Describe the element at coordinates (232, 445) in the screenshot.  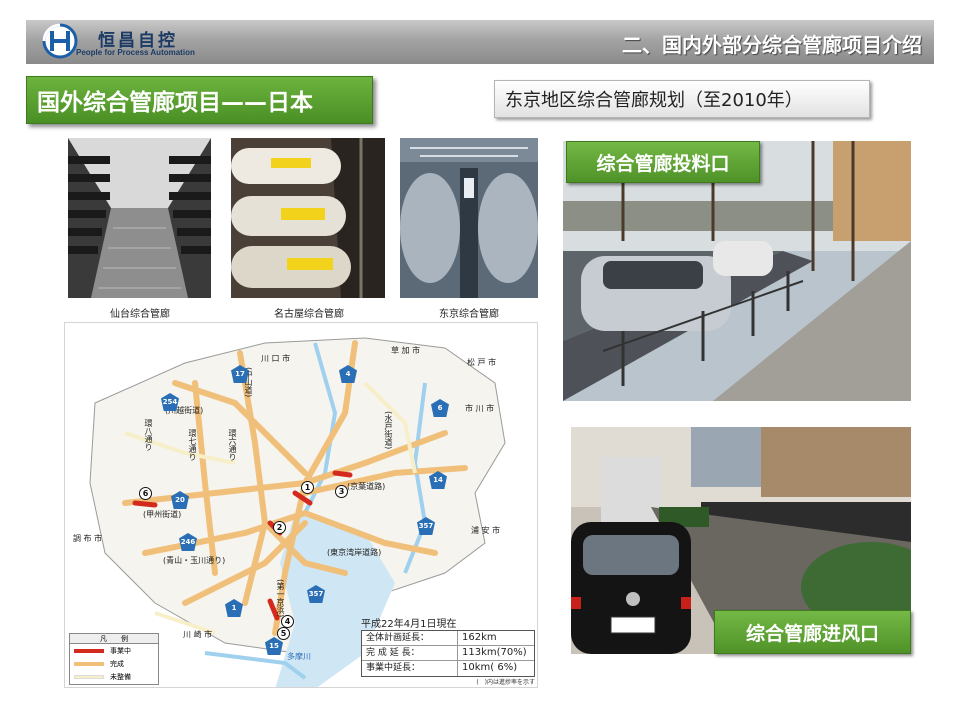
I see `map-label-kanroku: 環六通り` at that location.